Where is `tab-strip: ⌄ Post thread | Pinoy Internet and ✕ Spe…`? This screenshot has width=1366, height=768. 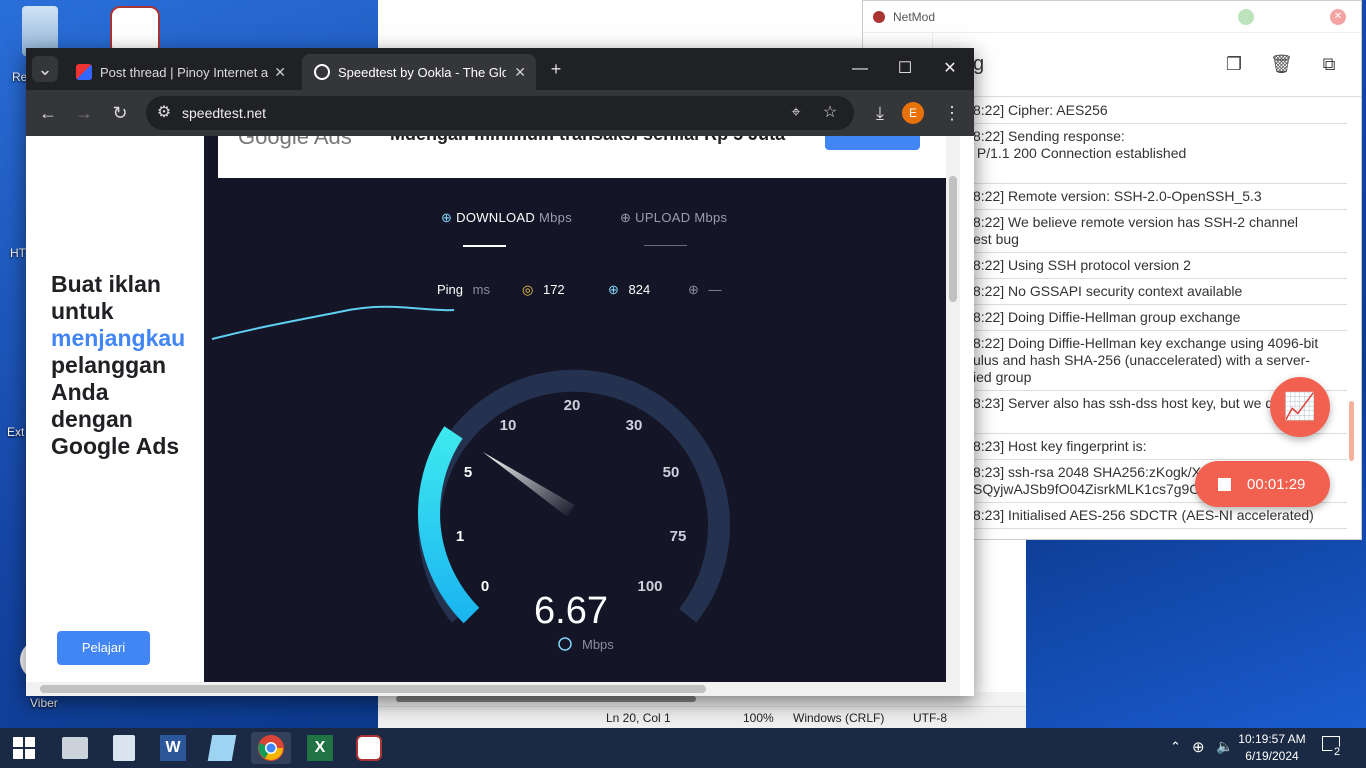
tab-strip: ⌄ Post thread | Pinoy Internet and ✕ Spe… is located at coordinates (500, 69).